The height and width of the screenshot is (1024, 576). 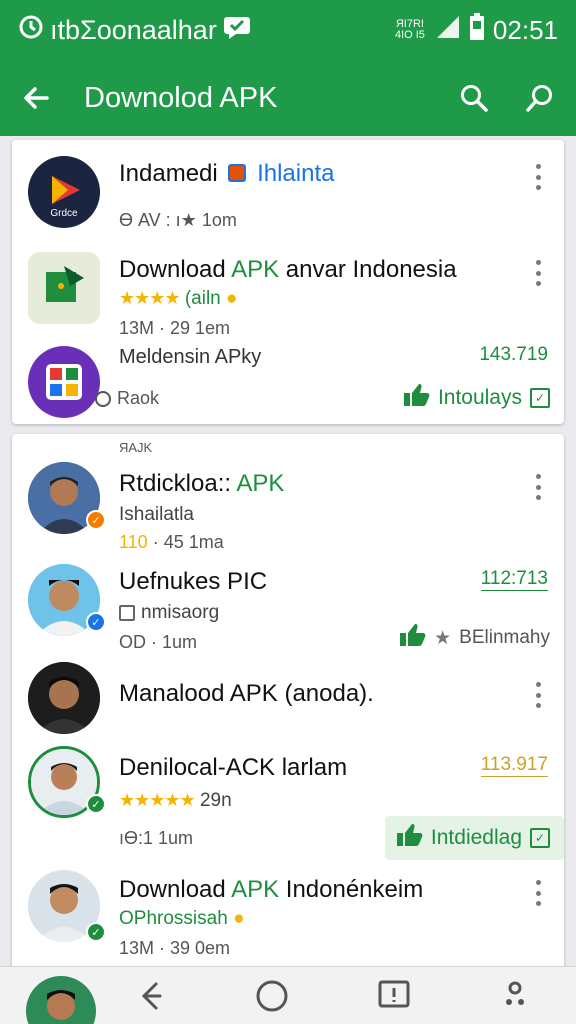 What do you see at coordinates (127, 613) in the screenshot?
I see `app-tag-icon` at bounding box center [127, 613].